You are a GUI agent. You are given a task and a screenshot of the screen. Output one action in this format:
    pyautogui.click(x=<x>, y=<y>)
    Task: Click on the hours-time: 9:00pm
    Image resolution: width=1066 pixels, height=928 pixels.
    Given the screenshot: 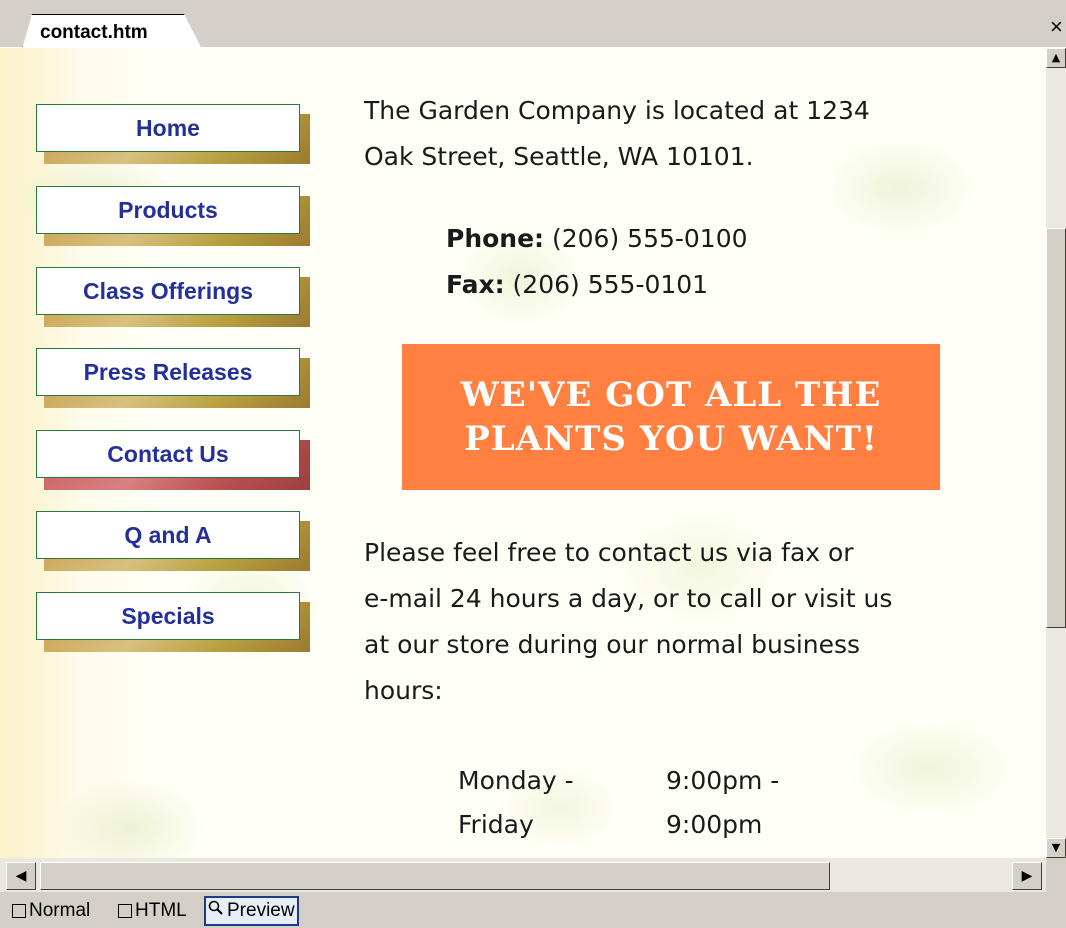 What is the action you would take?
    pyautogui.click(x=714, y=824)
    